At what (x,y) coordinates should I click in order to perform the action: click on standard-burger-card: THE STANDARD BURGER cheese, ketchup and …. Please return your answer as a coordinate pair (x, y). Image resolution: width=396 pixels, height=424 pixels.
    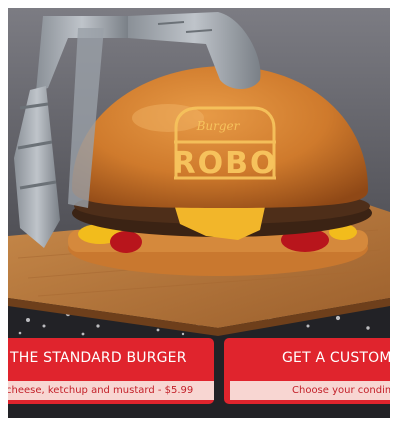
    Looking at the image, I should click on (111, 371).